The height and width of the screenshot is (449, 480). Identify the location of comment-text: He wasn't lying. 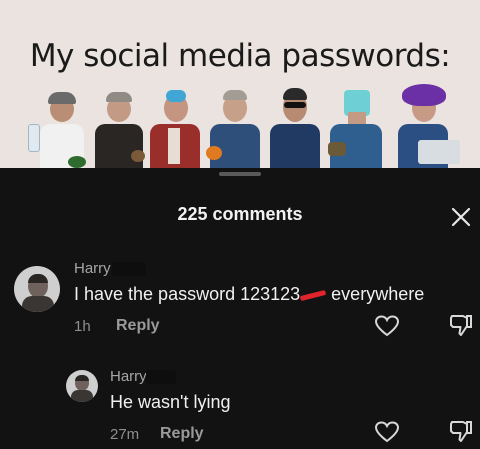
(170, 402).